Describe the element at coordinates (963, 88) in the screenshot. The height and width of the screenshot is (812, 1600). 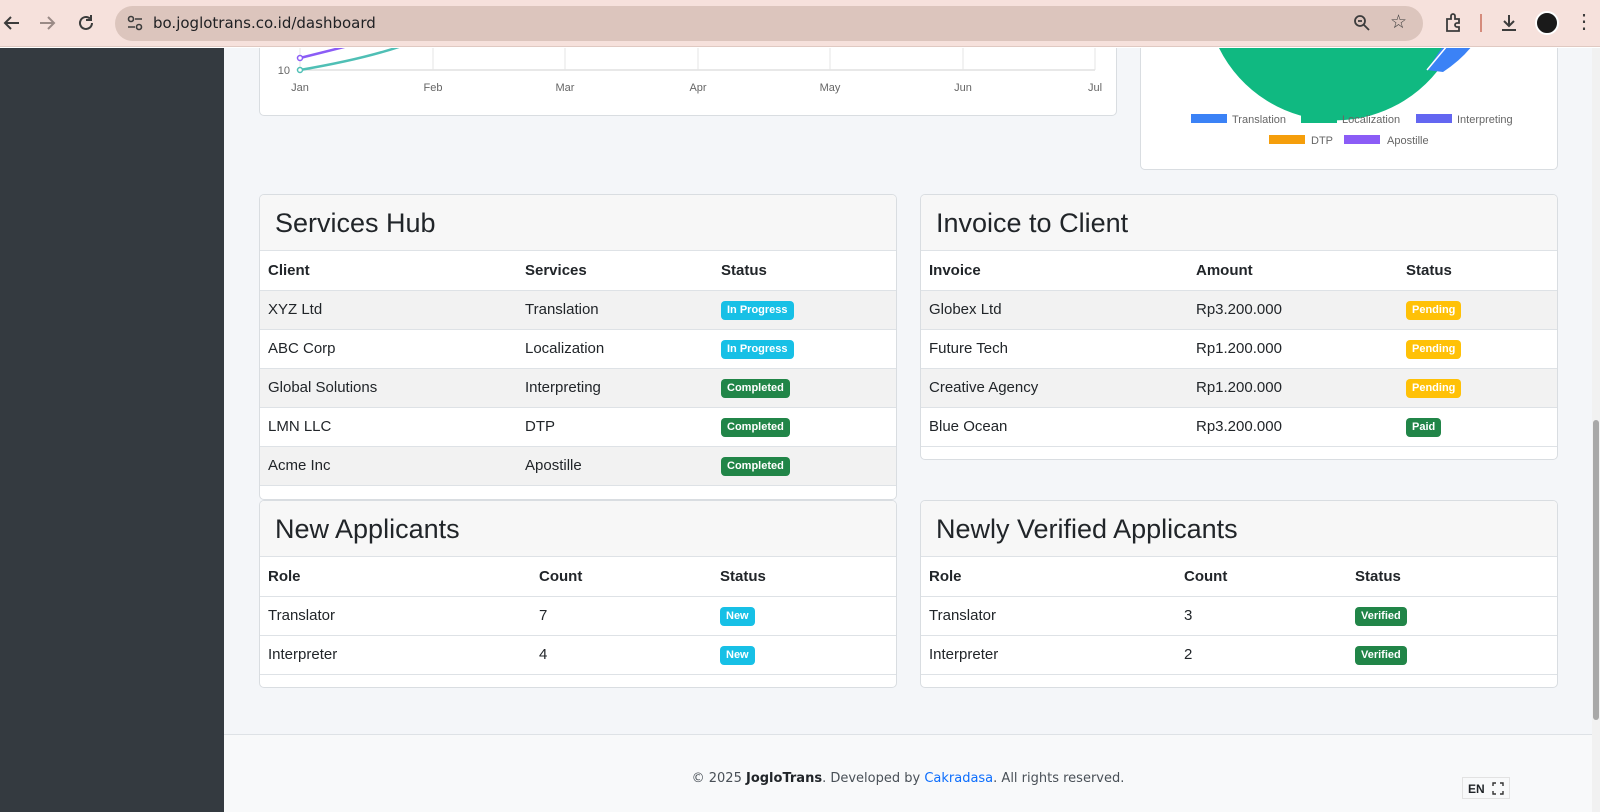
I see `x-tick-label: Jun` at that location.